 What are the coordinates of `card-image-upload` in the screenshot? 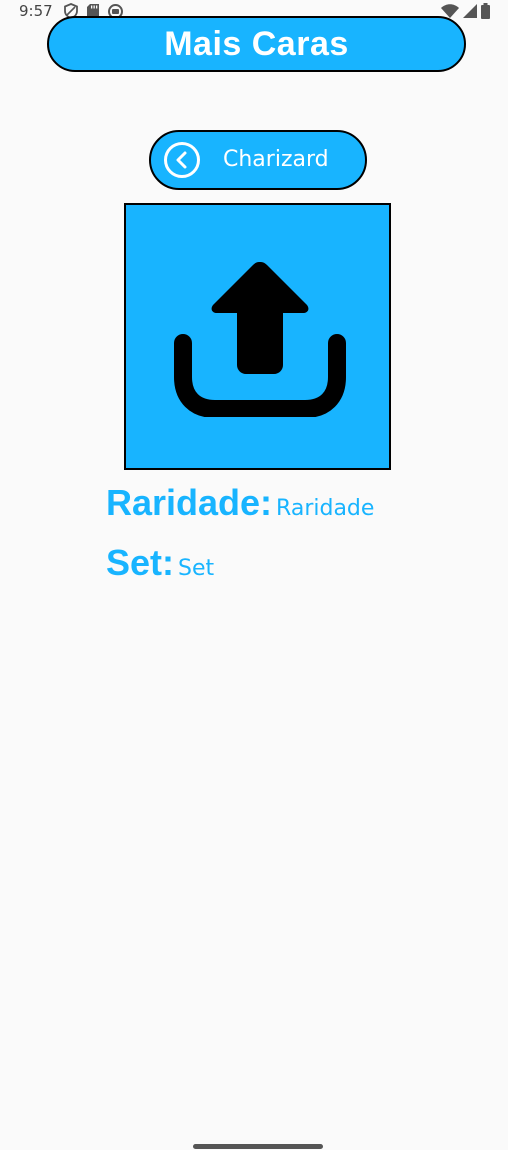 It's located at (257, 336).